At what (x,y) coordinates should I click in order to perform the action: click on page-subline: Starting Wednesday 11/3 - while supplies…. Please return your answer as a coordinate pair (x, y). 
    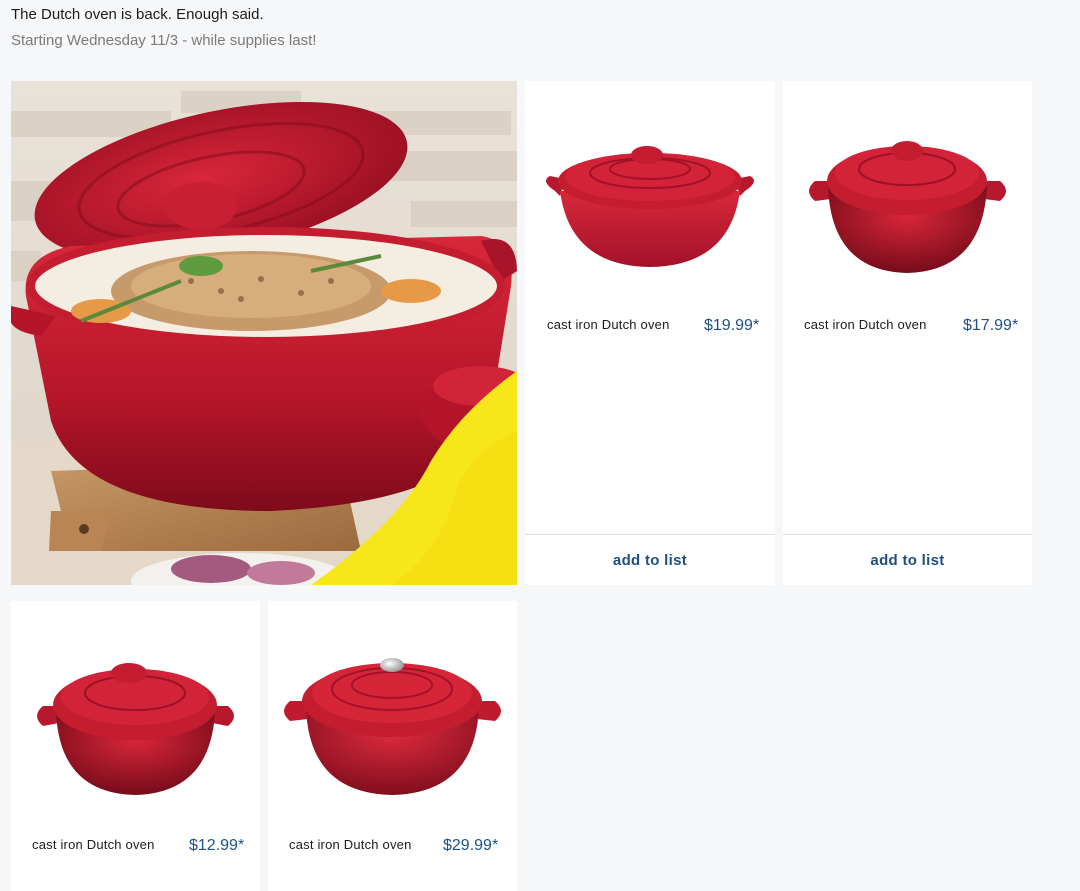
    Looking at the image, I should click on (164, 40).